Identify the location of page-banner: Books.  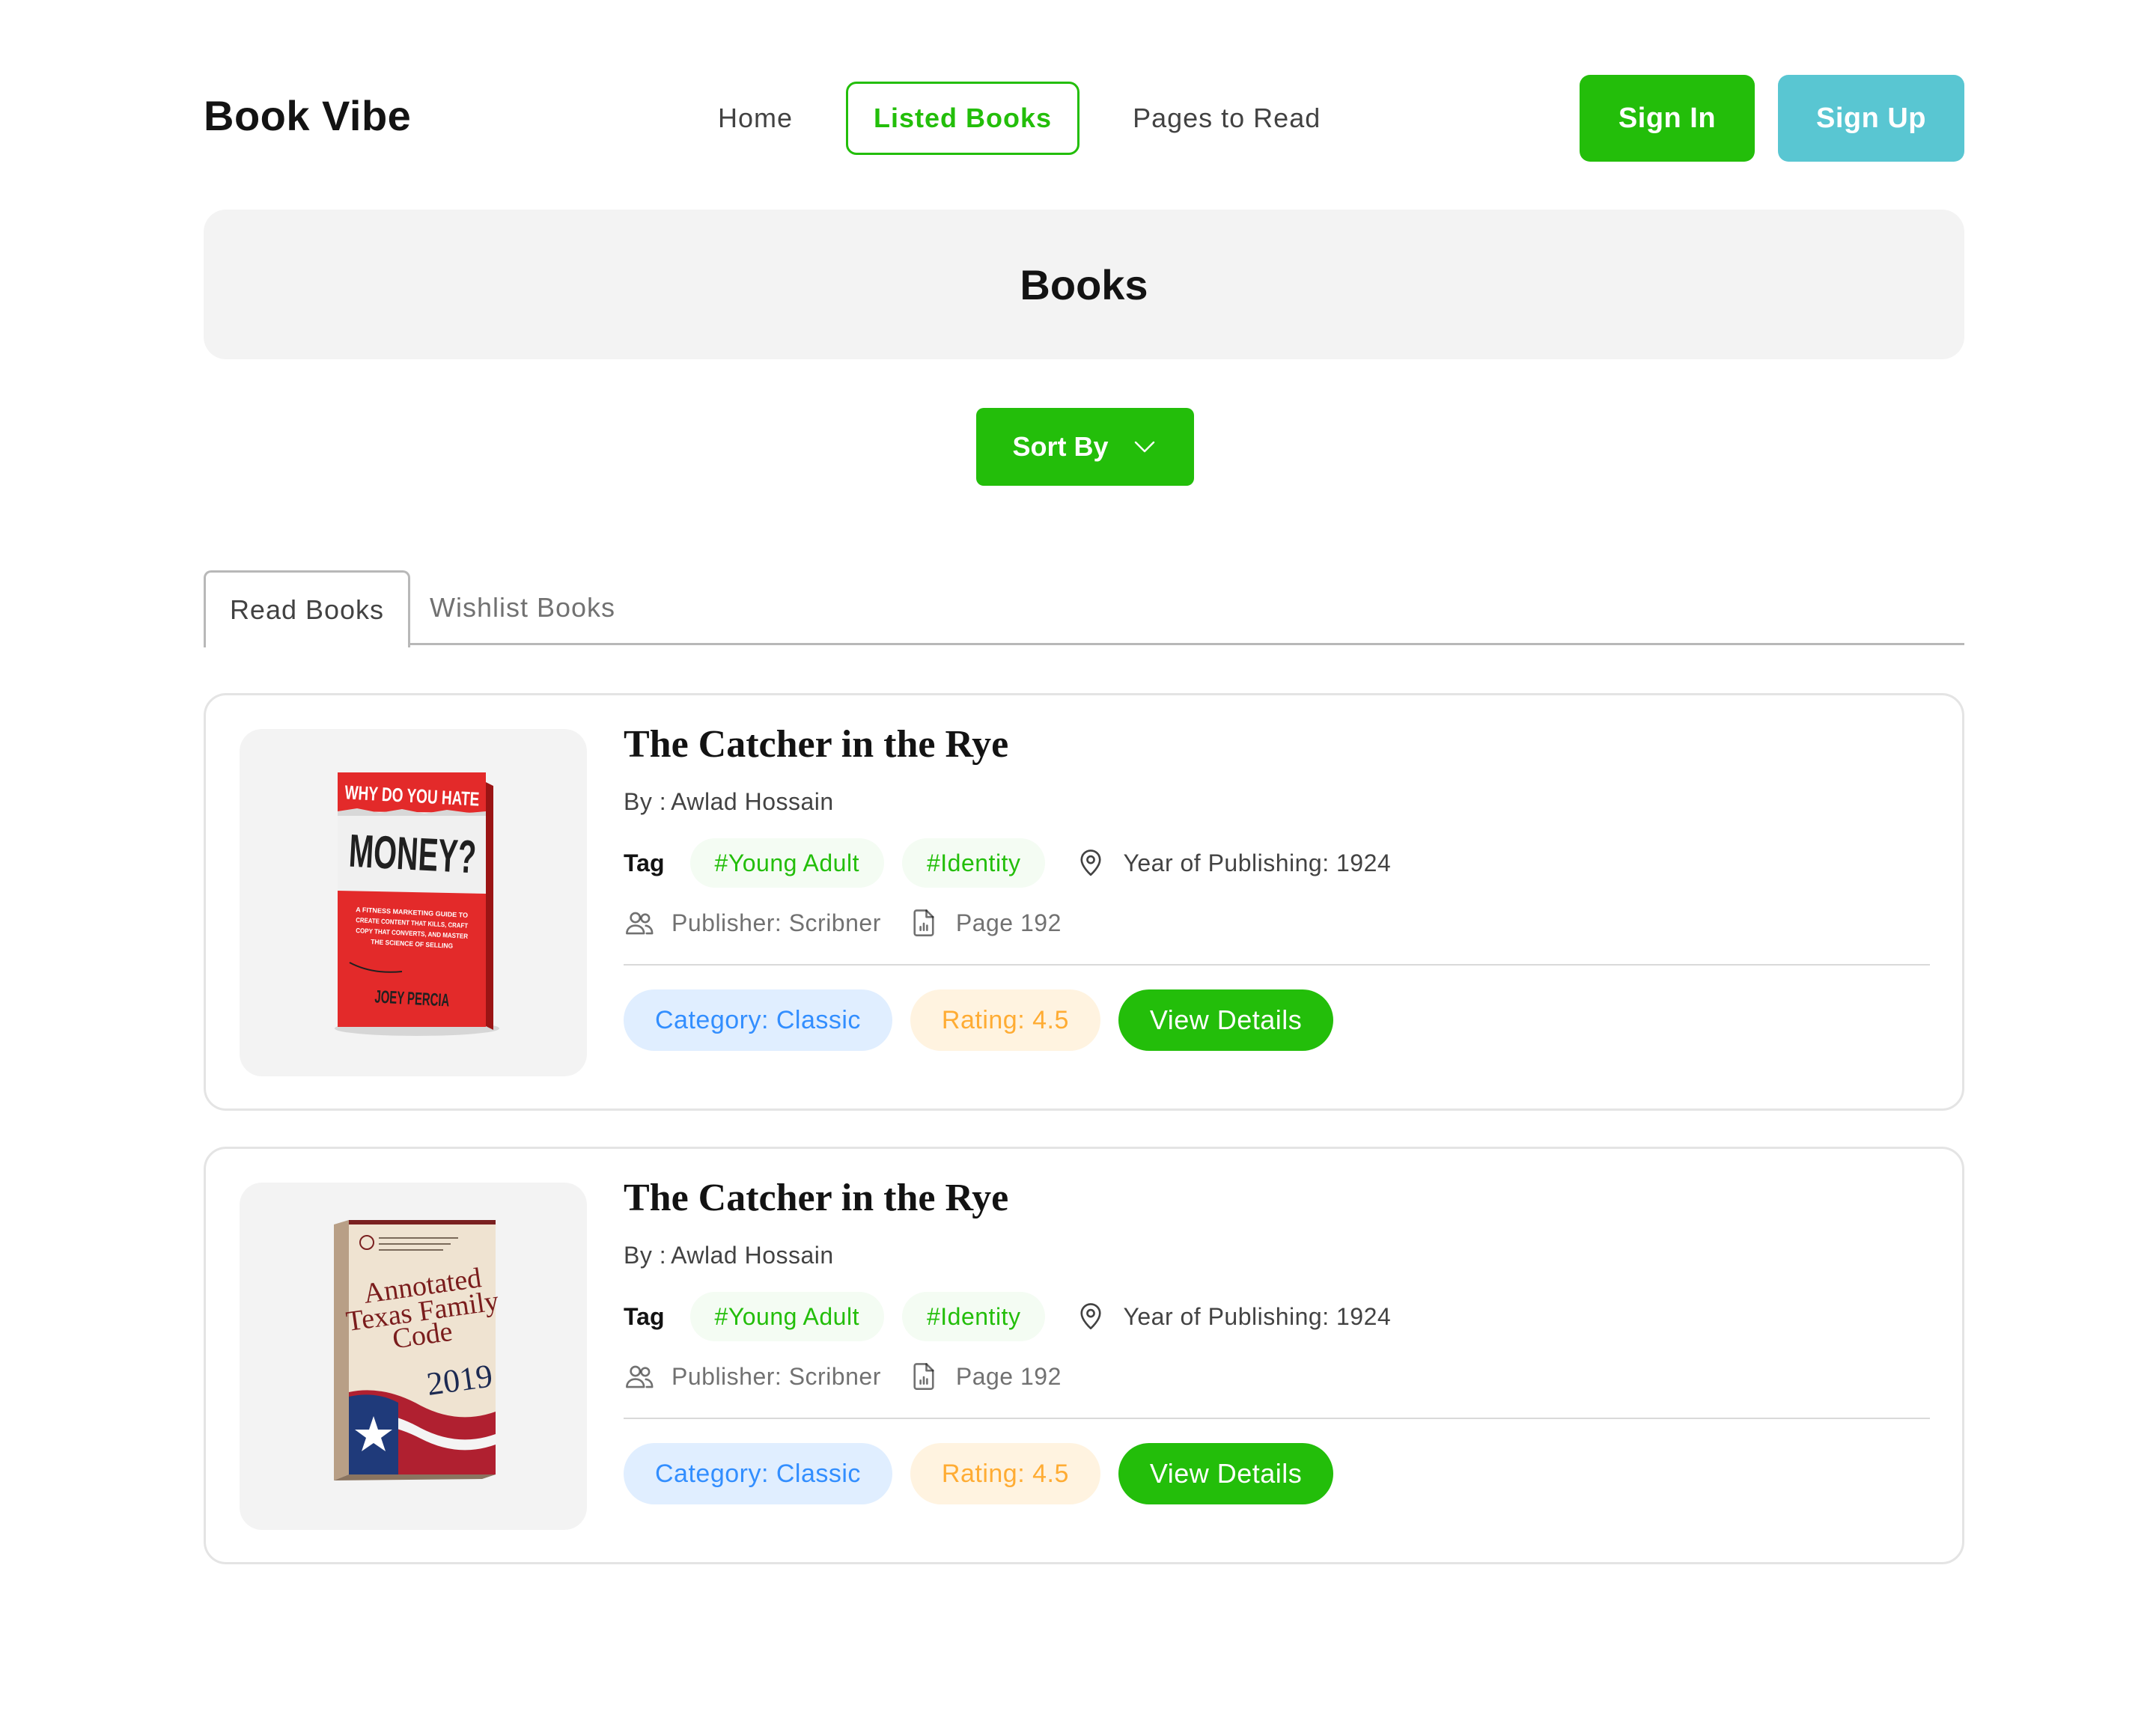
(1084, 284).